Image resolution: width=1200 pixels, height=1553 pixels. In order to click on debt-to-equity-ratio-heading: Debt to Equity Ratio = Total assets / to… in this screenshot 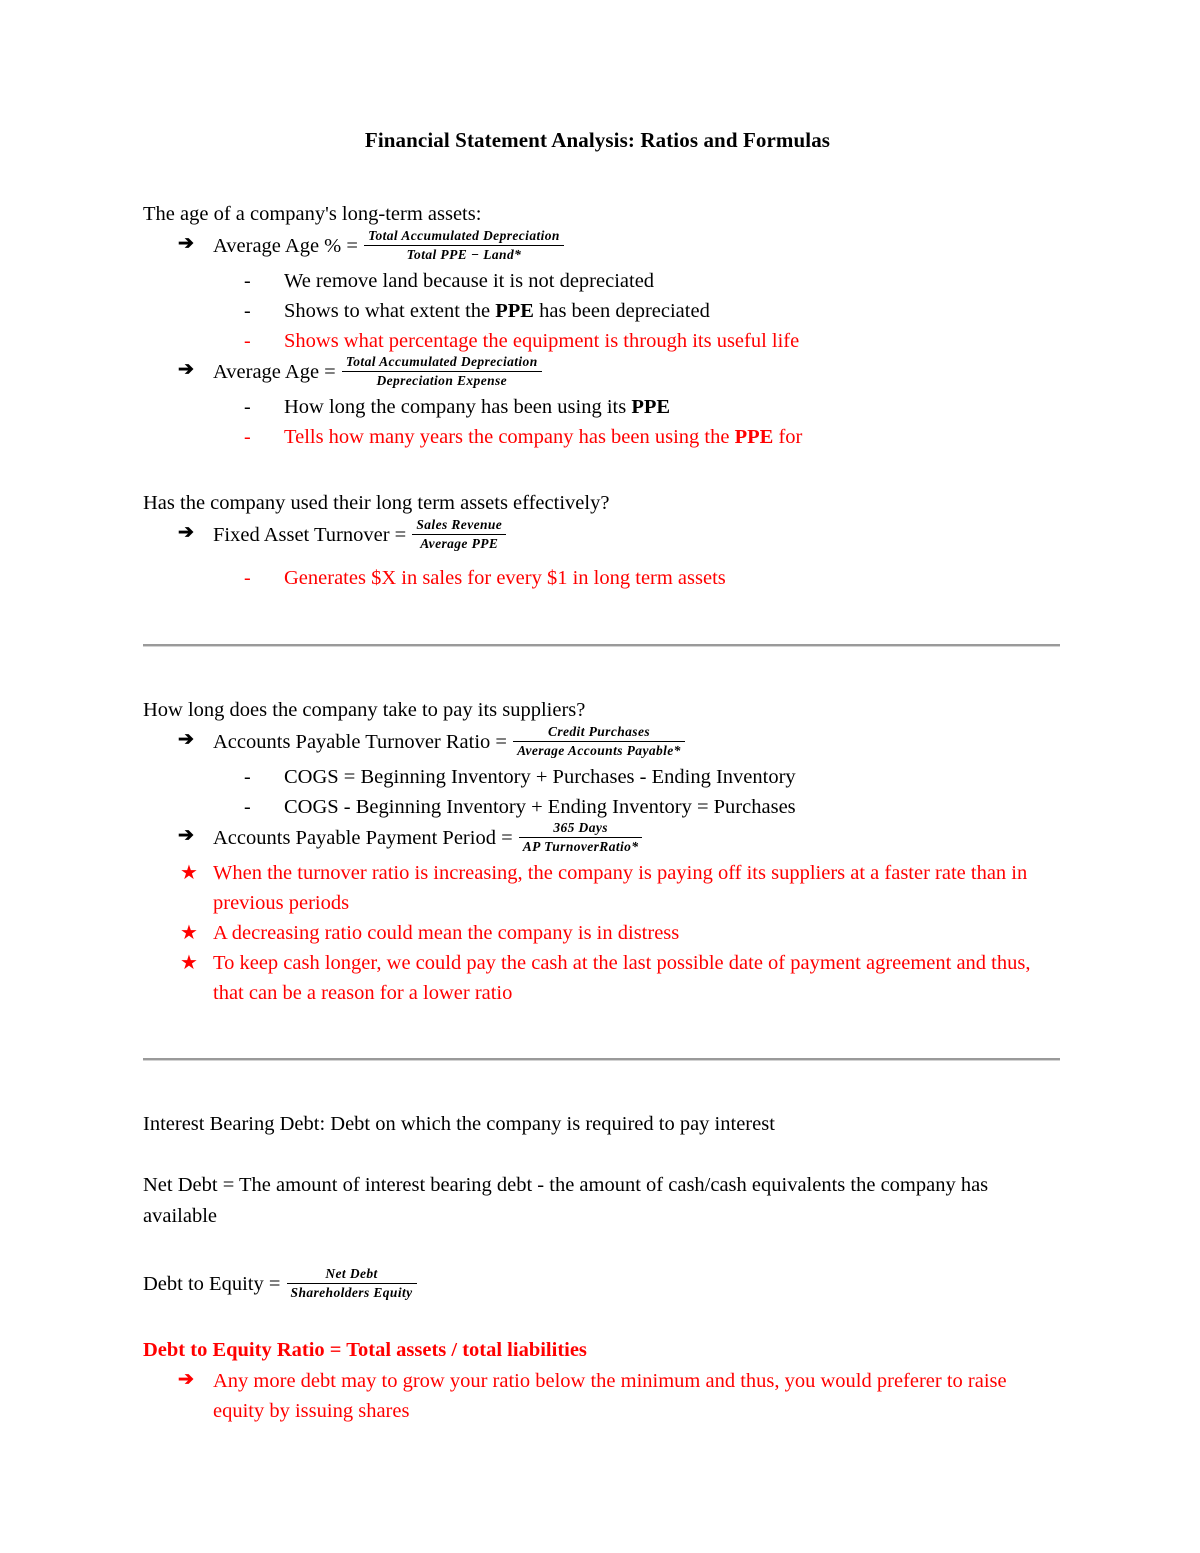, I will do `click(365, 1350)`.